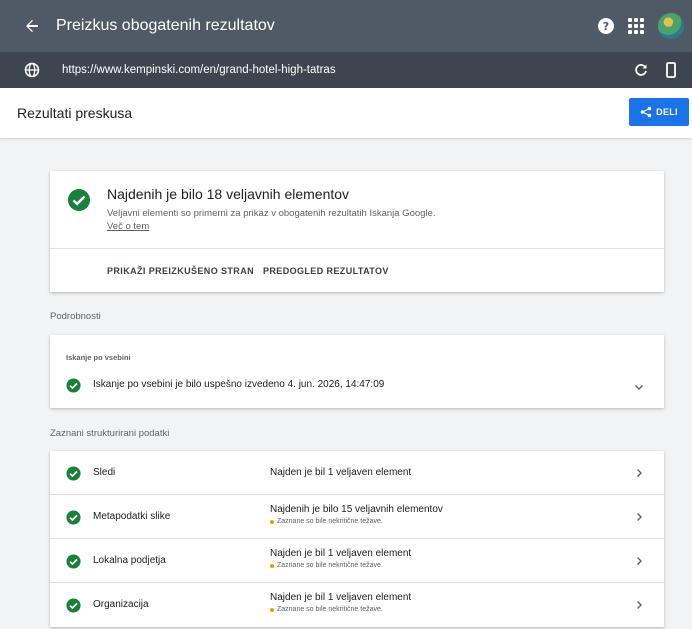  Describe the element at coordinates (132, 516) in the screenshot. I see `item-name: Metapodatki slike` at that location.